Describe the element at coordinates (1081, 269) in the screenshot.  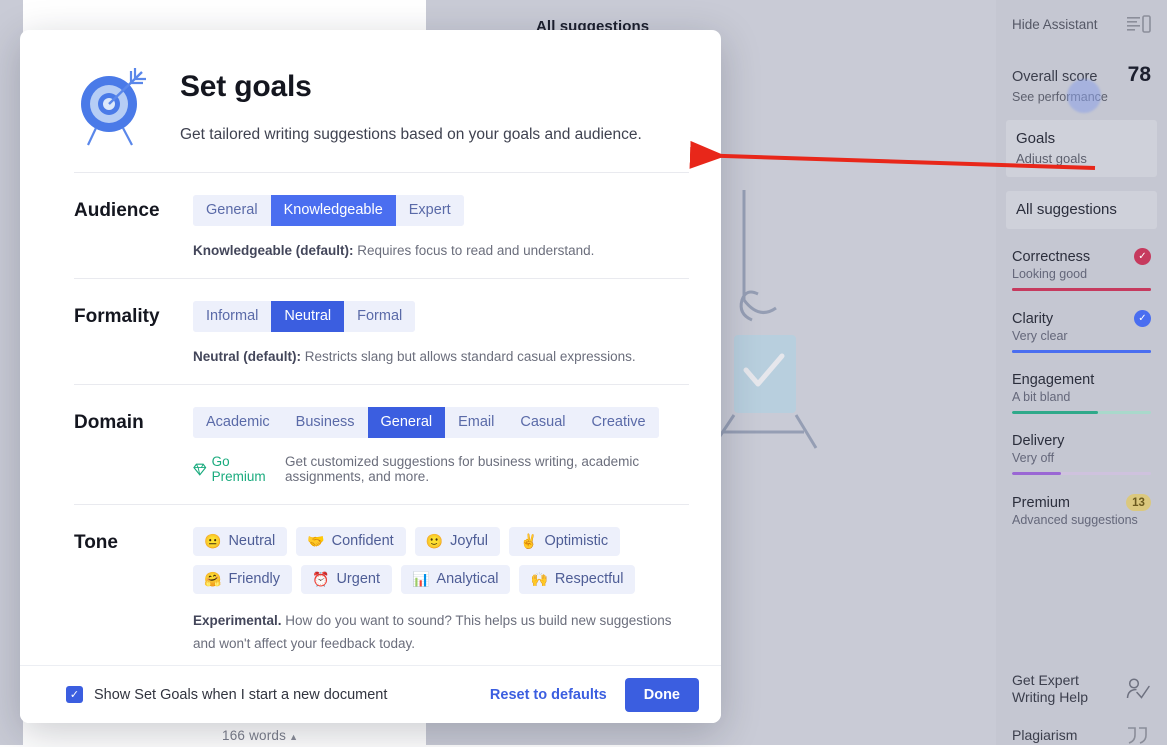
I see `metric-correctness: Correctness ✓ Looking good` at that location.